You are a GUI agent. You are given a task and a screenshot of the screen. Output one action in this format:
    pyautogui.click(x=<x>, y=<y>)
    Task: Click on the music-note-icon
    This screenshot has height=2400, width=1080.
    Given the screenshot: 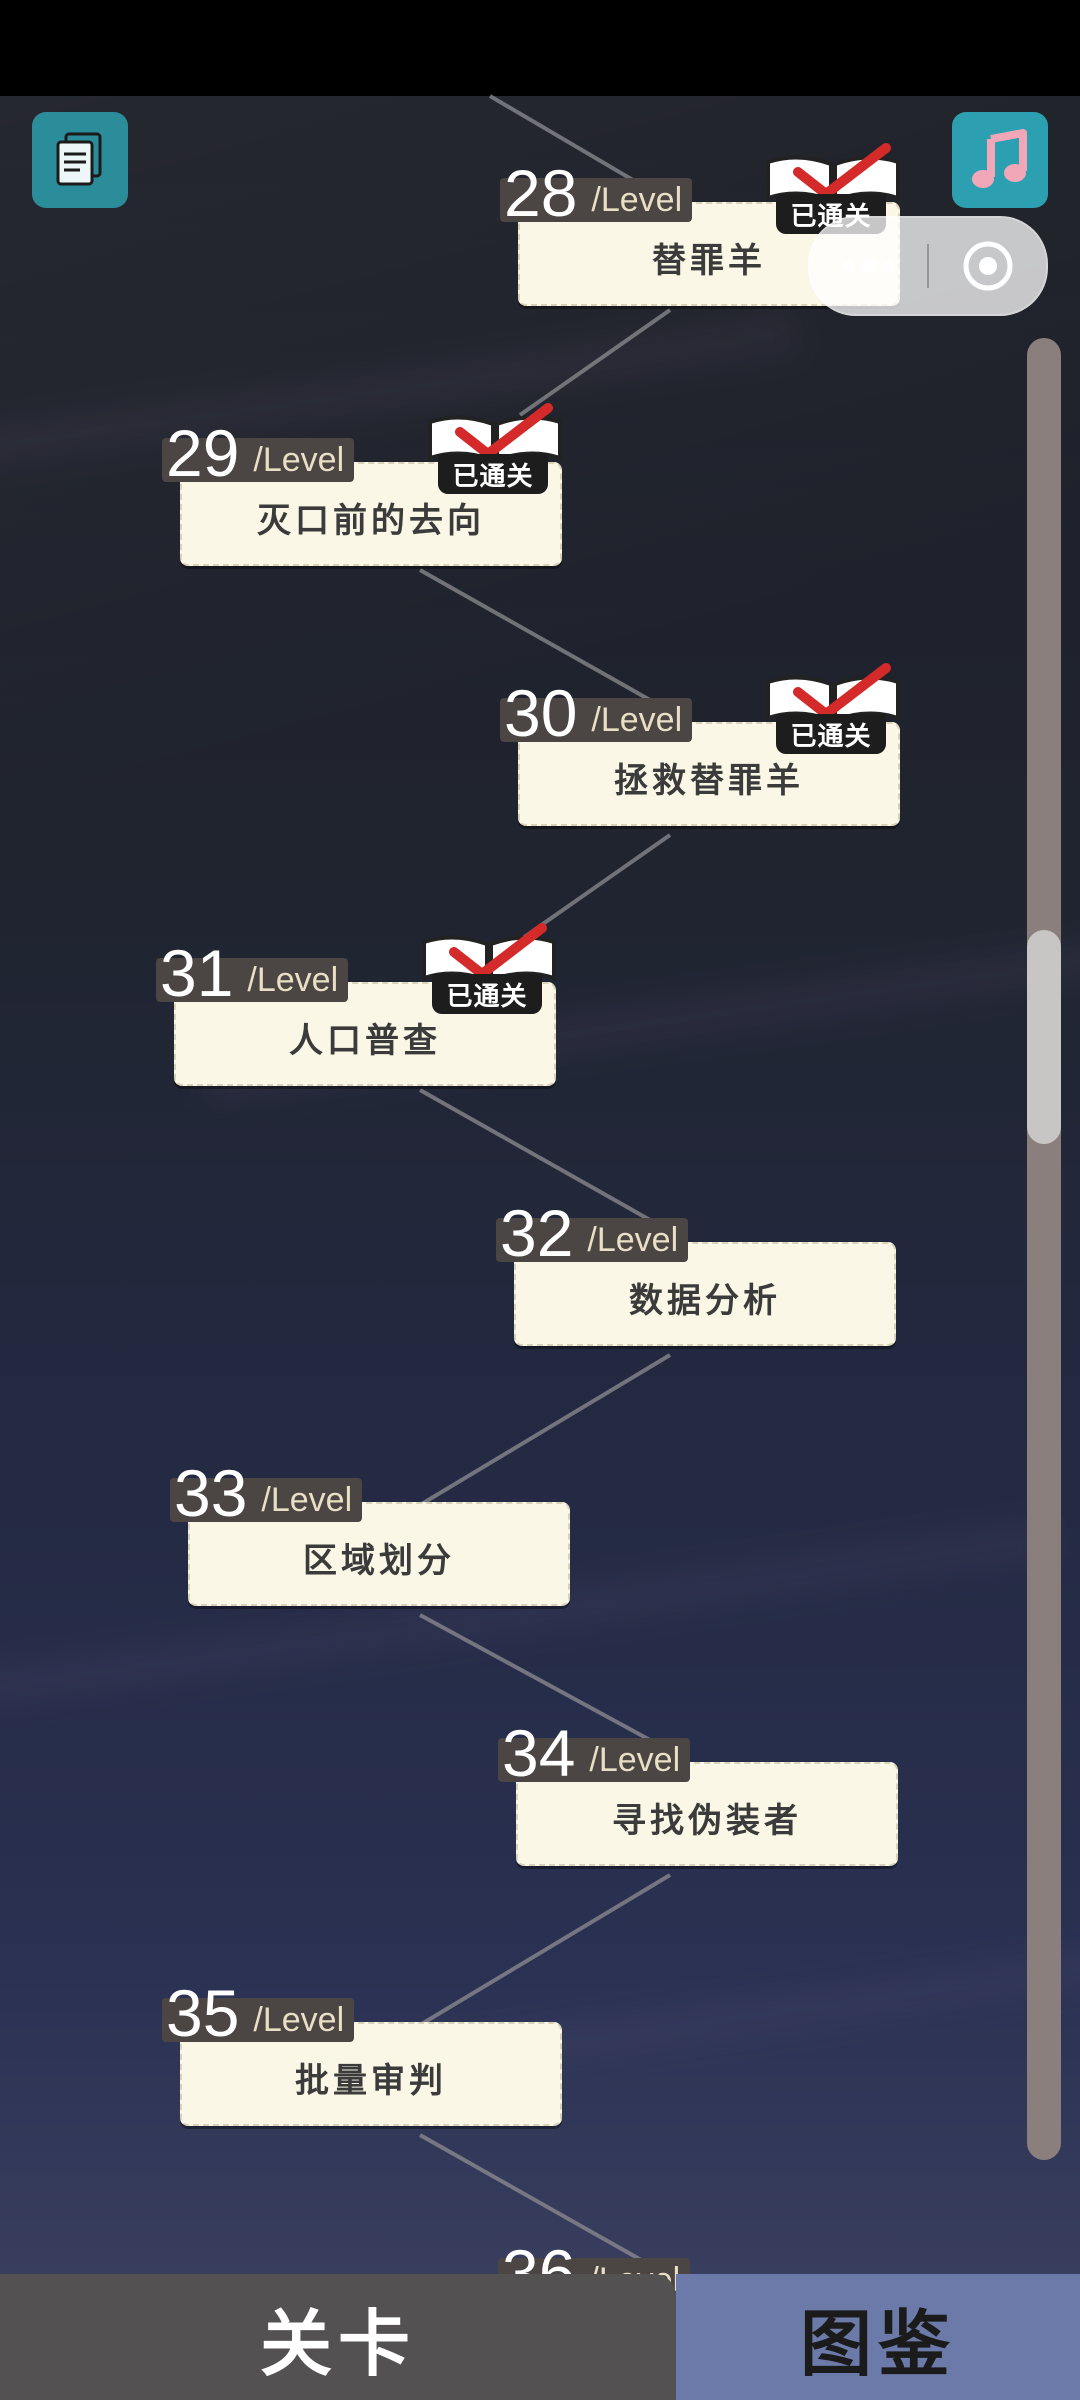 What is the action you would take?
    pyautogui.click(x=999, y=158)
    